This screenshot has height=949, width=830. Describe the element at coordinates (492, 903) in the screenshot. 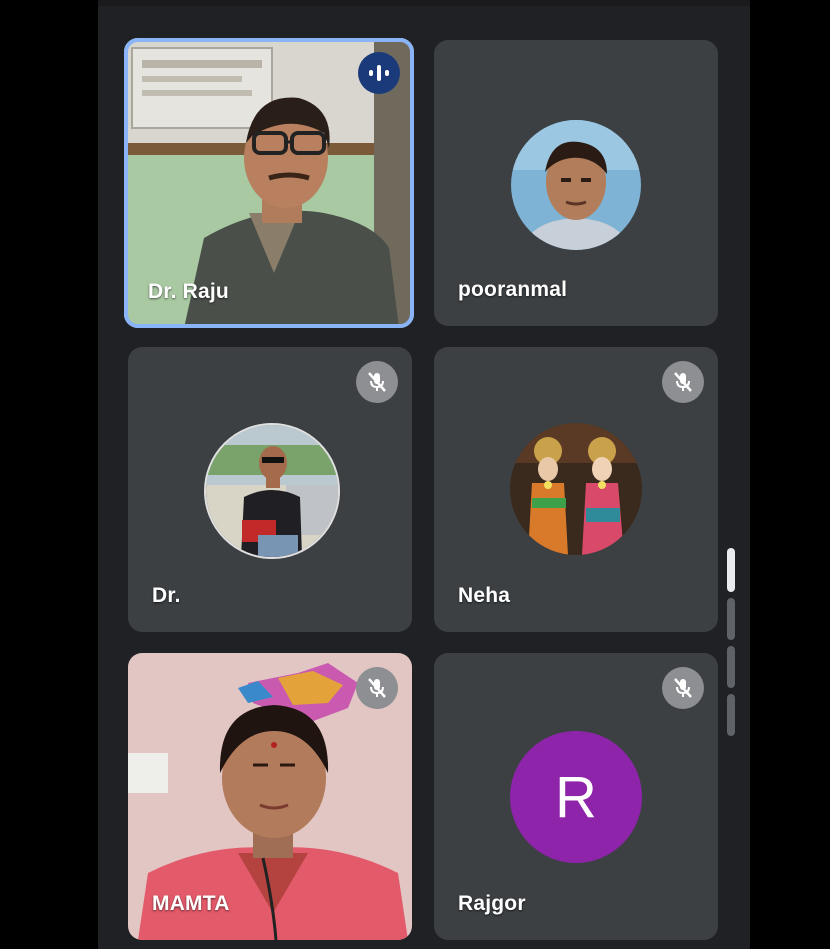

I see `participant-name: Rajgor` at that location.